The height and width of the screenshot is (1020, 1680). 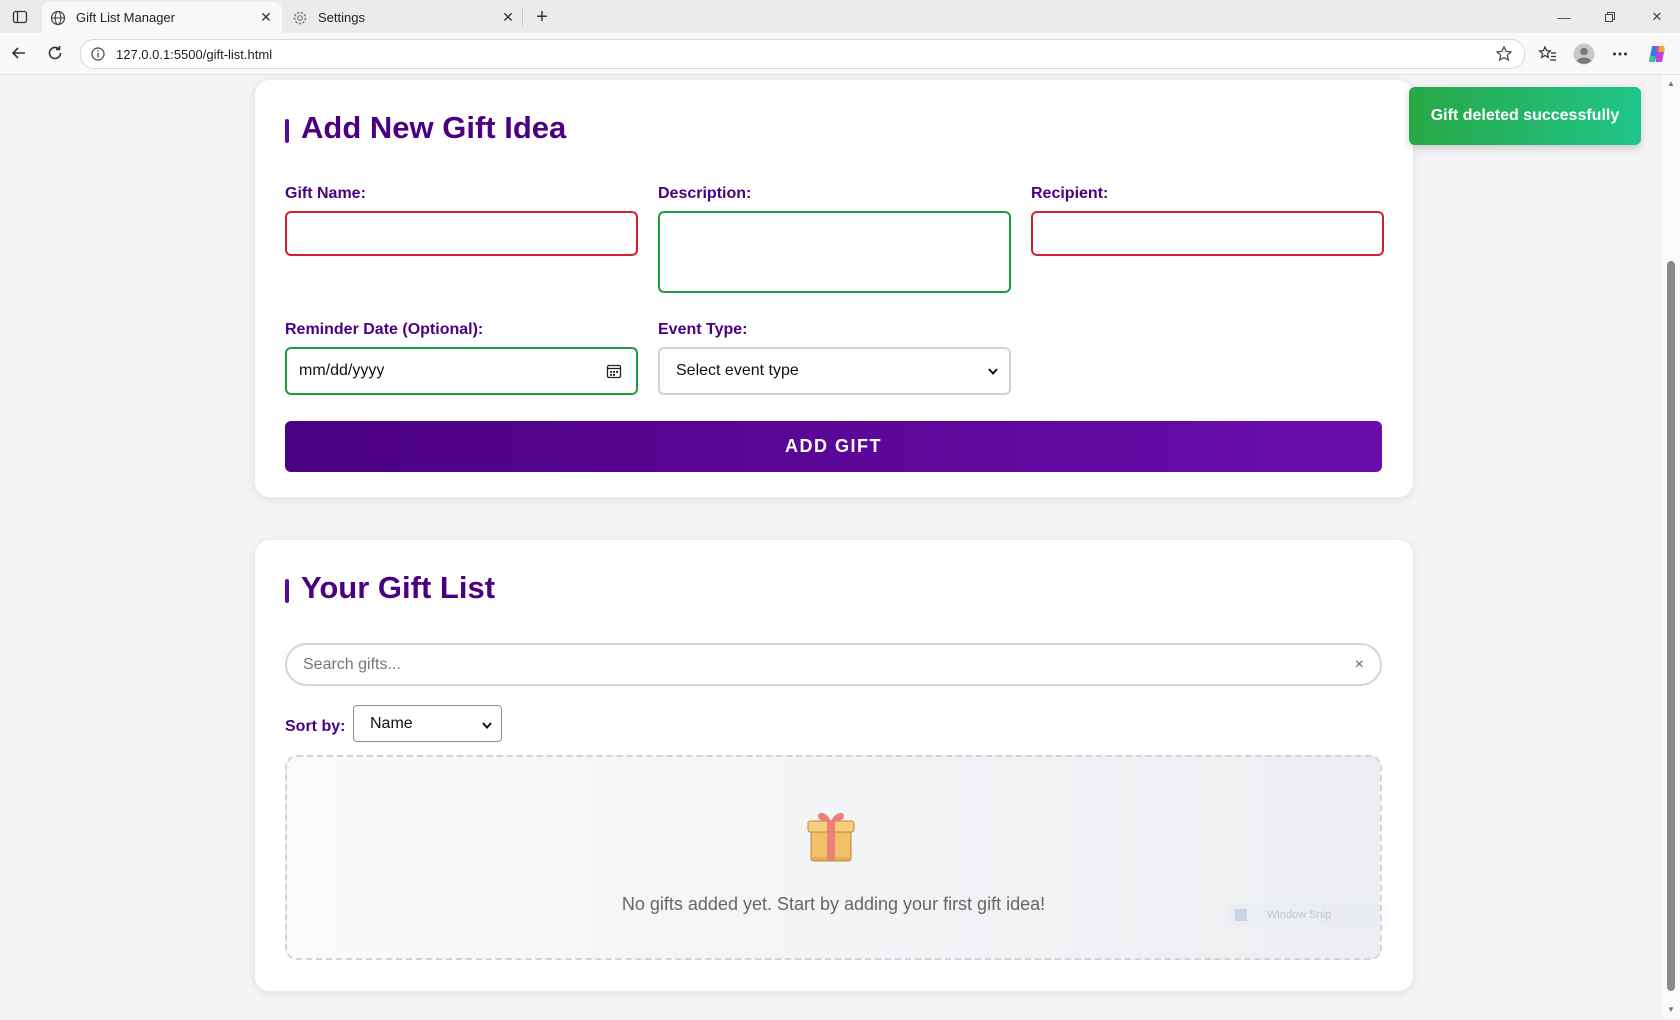 What do you see at coordinates (1671, 626) in the screenshot?
I see `scrollbar-thumb` at bounding box center [1671, 626].